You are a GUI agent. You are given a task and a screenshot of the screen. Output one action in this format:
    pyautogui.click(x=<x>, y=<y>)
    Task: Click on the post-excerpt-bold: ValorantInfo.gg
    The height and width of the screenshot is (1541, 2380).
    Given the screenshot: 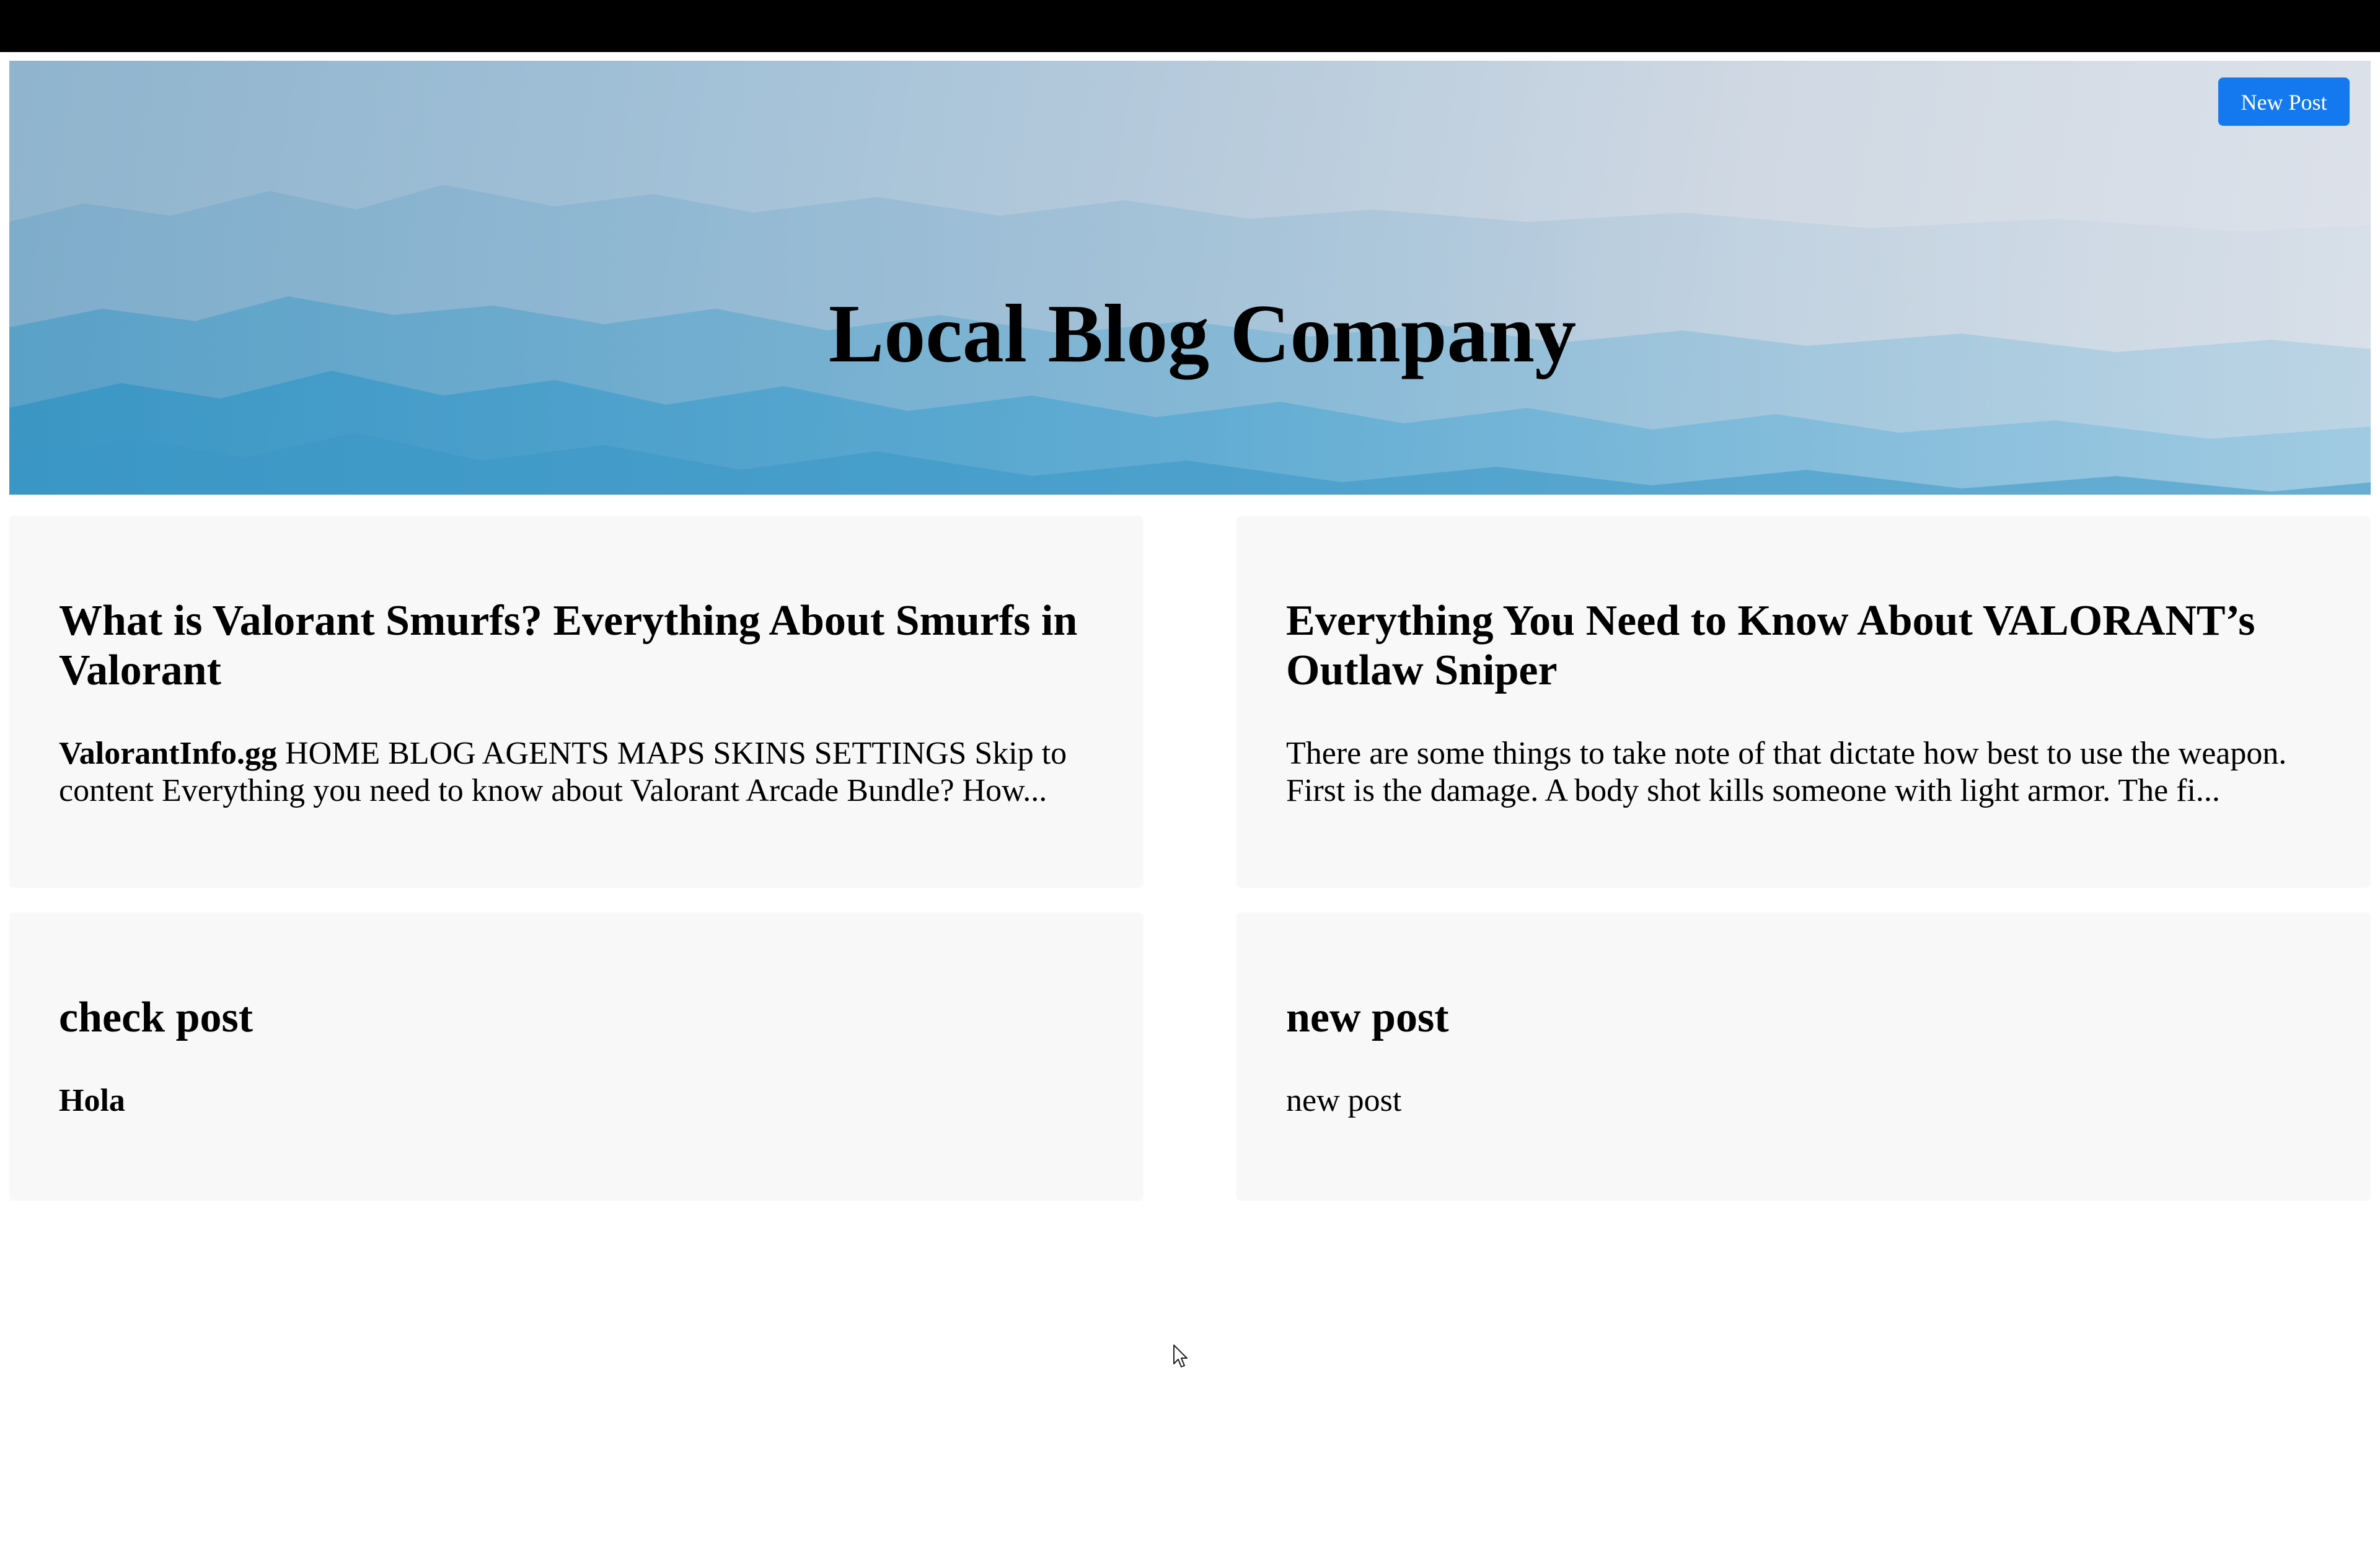 What is the action you would take?
    pyautogui.click(x=168, y=753)
    